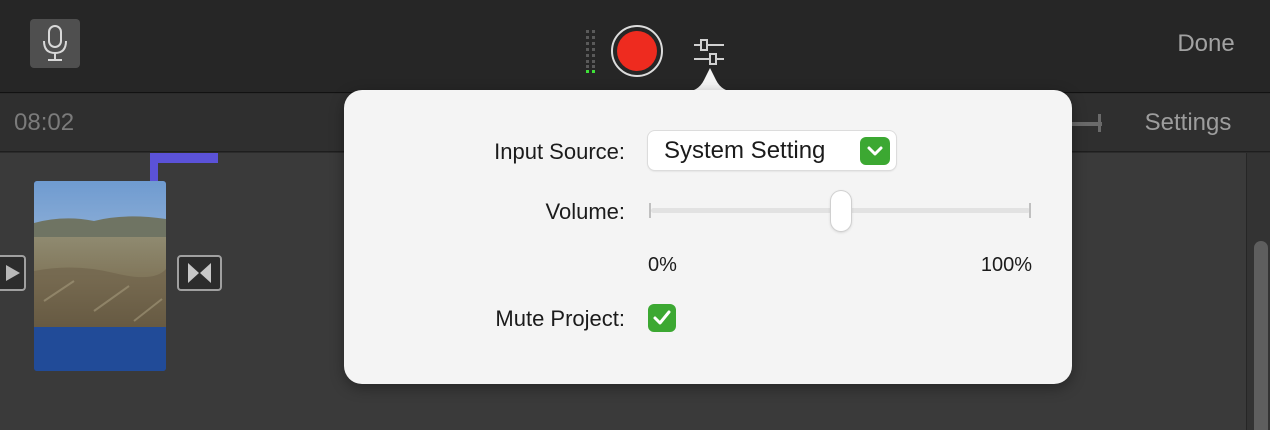 The width and height of the screenshot is (1270, 430). Describe the element at coordinates (1261, 335) in the screenshot. I see `vertical-scrollbar-thumb` at that location.